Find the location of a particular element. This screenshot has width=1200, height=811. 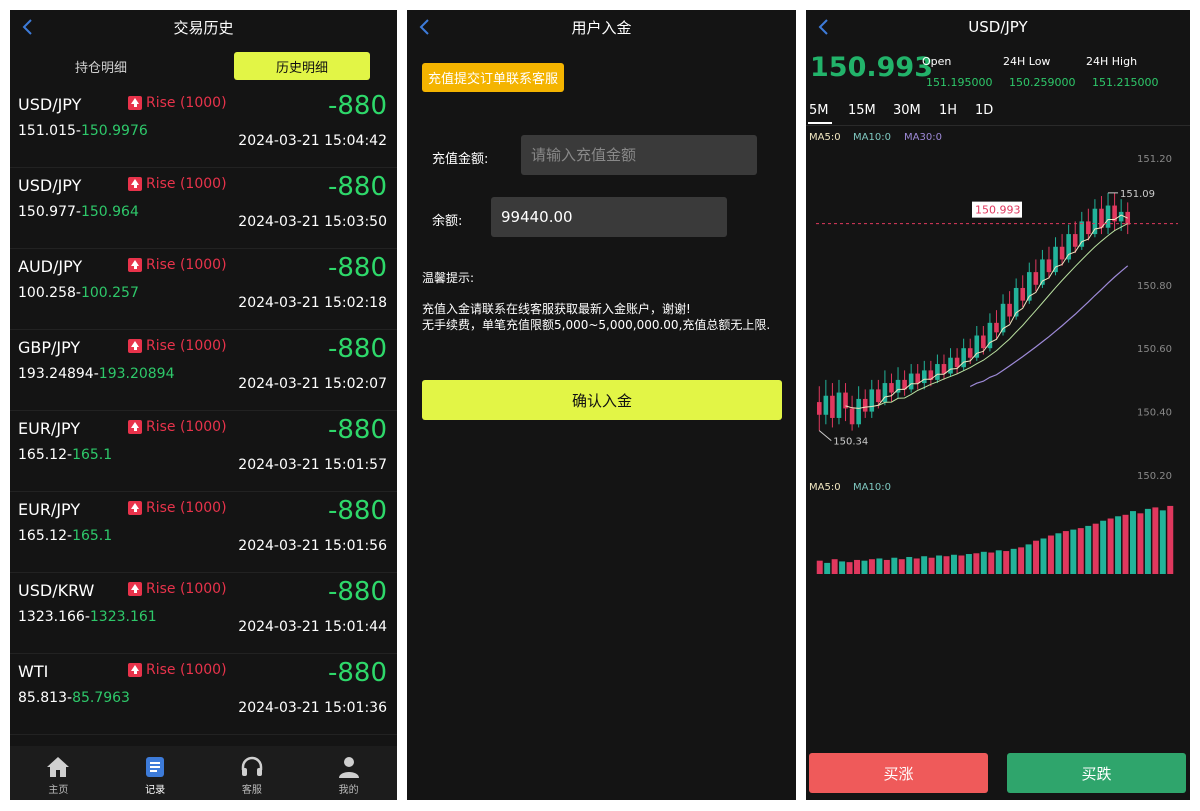

user-icon is located at coordinates (348, 767).